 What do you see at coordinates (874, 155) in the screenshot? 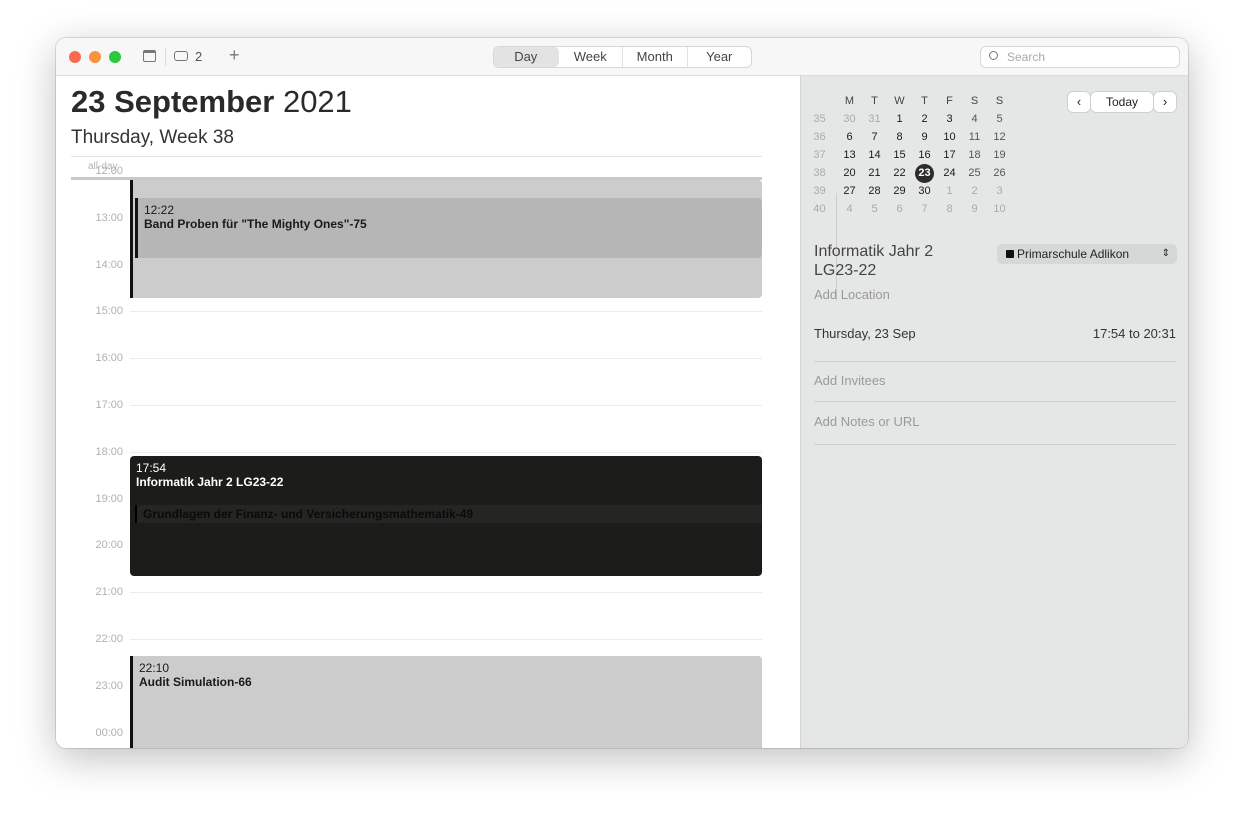
I see `calendar-day: 14` at bounding box center [874, 155].